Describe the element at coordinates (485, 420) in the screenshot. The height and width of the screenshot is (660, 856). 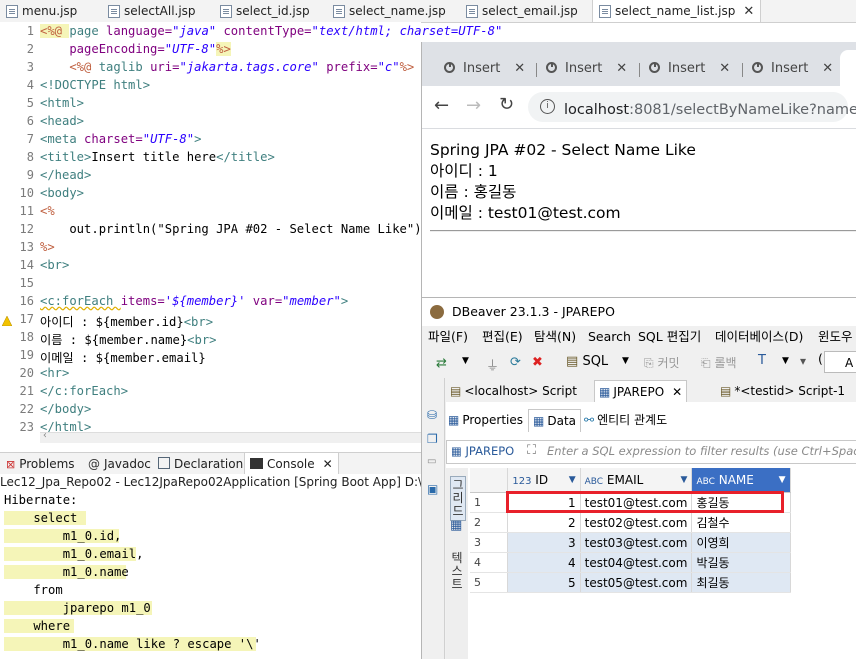
I see `tab-properties: ▦ Properties` at that location.